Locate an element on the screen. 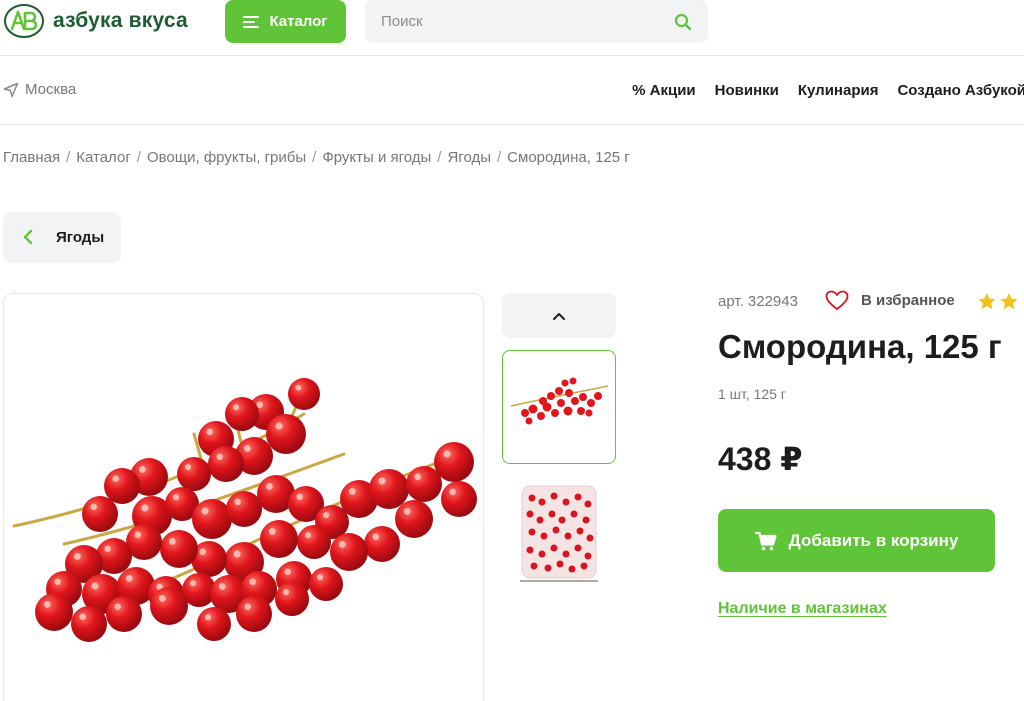 The width and height of the screenshot is (1024, 701). breadcrumb-item: Каталог is located at coordinates (103, 157).